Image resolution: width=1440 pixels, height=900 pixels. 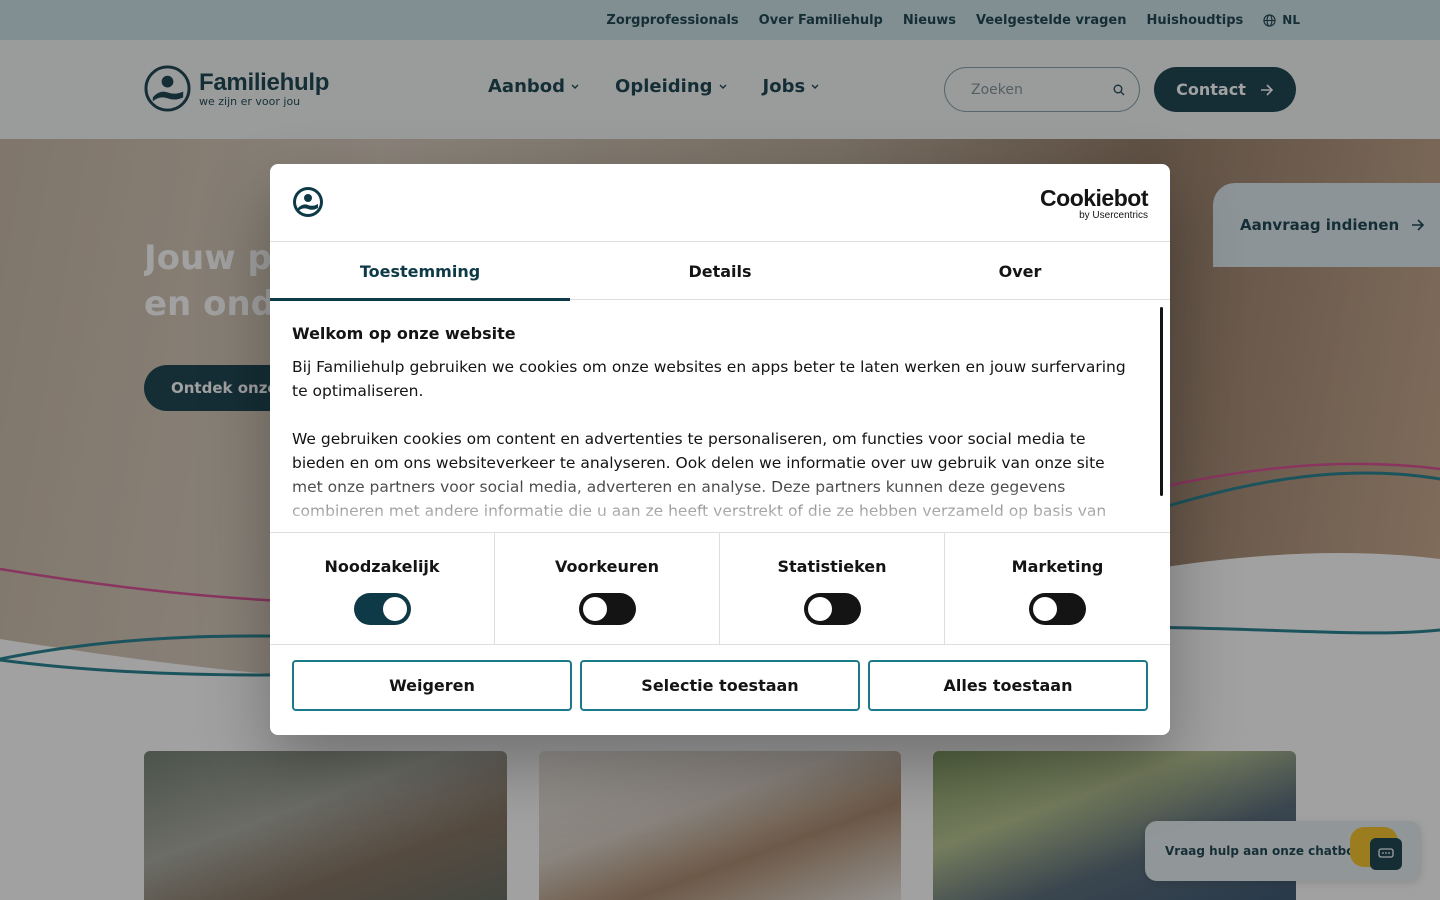 What do you see at coordinates (832, 589) in the screenshot?
I see `toggle-statistieken: Statistieken` at bounding box center [832, 589].